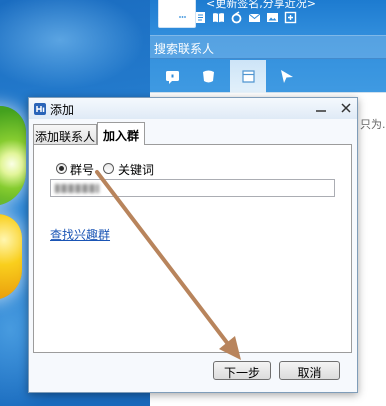 The width and height of the screenshot is (386, 406). Describe the element at coordinates (192, 188) in the screenshot. I see `group-number-input` at that location.